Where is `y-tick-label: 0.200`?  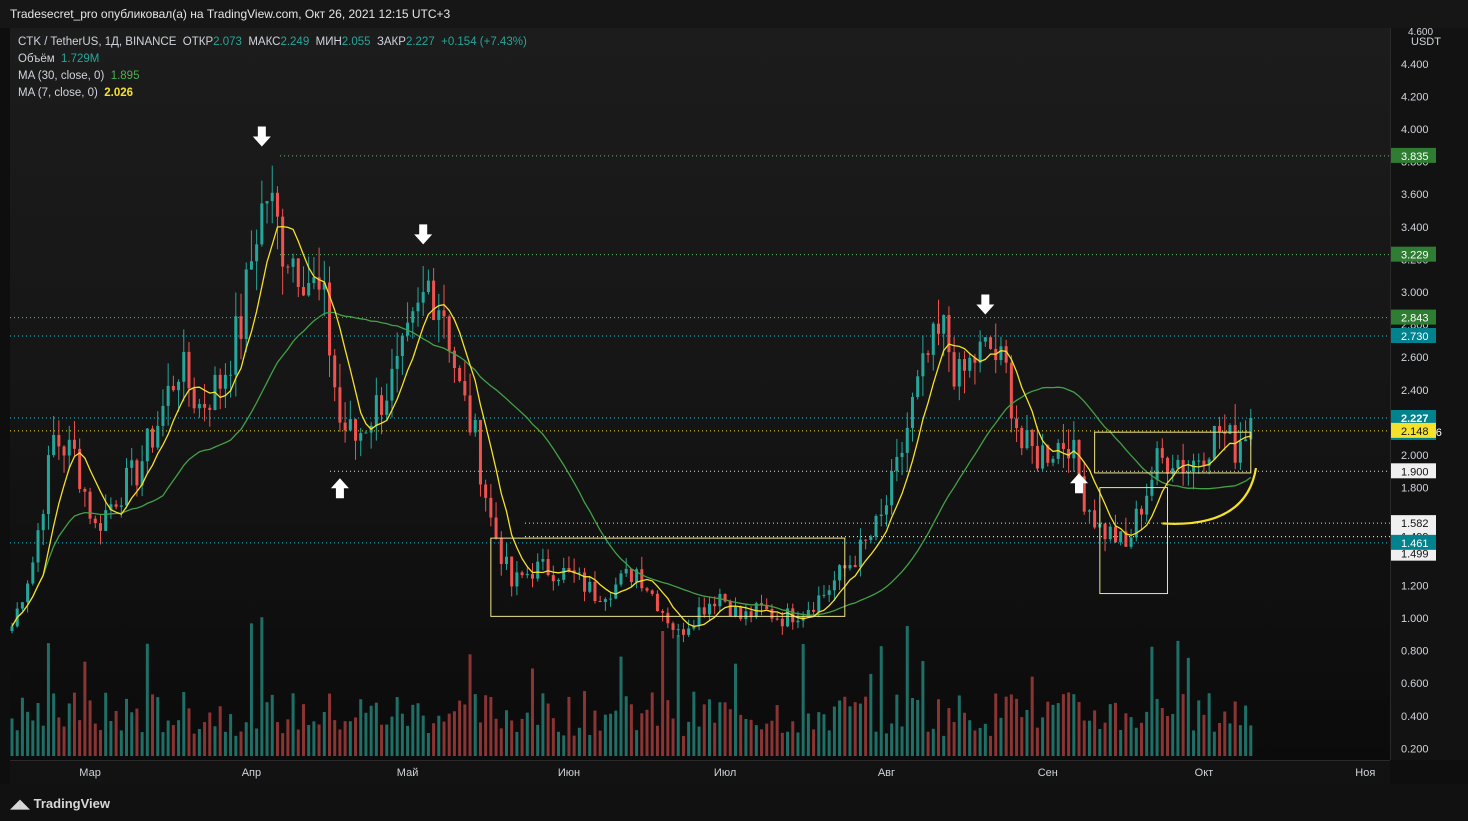
y-tick-label: 0.200 is located at coordinates (1415, 749).